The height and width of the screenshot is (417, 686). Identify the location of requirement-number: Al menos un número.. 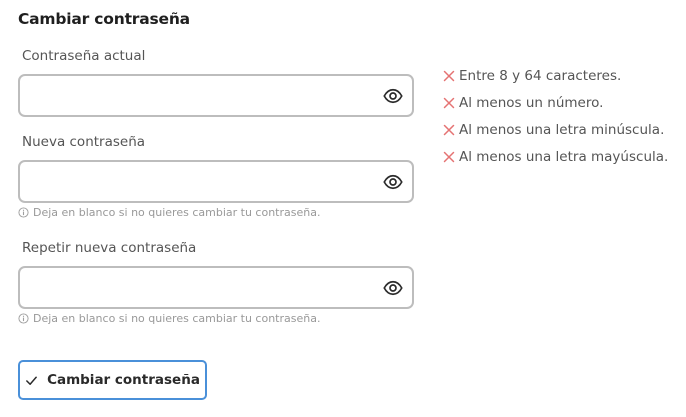
(555, 102).